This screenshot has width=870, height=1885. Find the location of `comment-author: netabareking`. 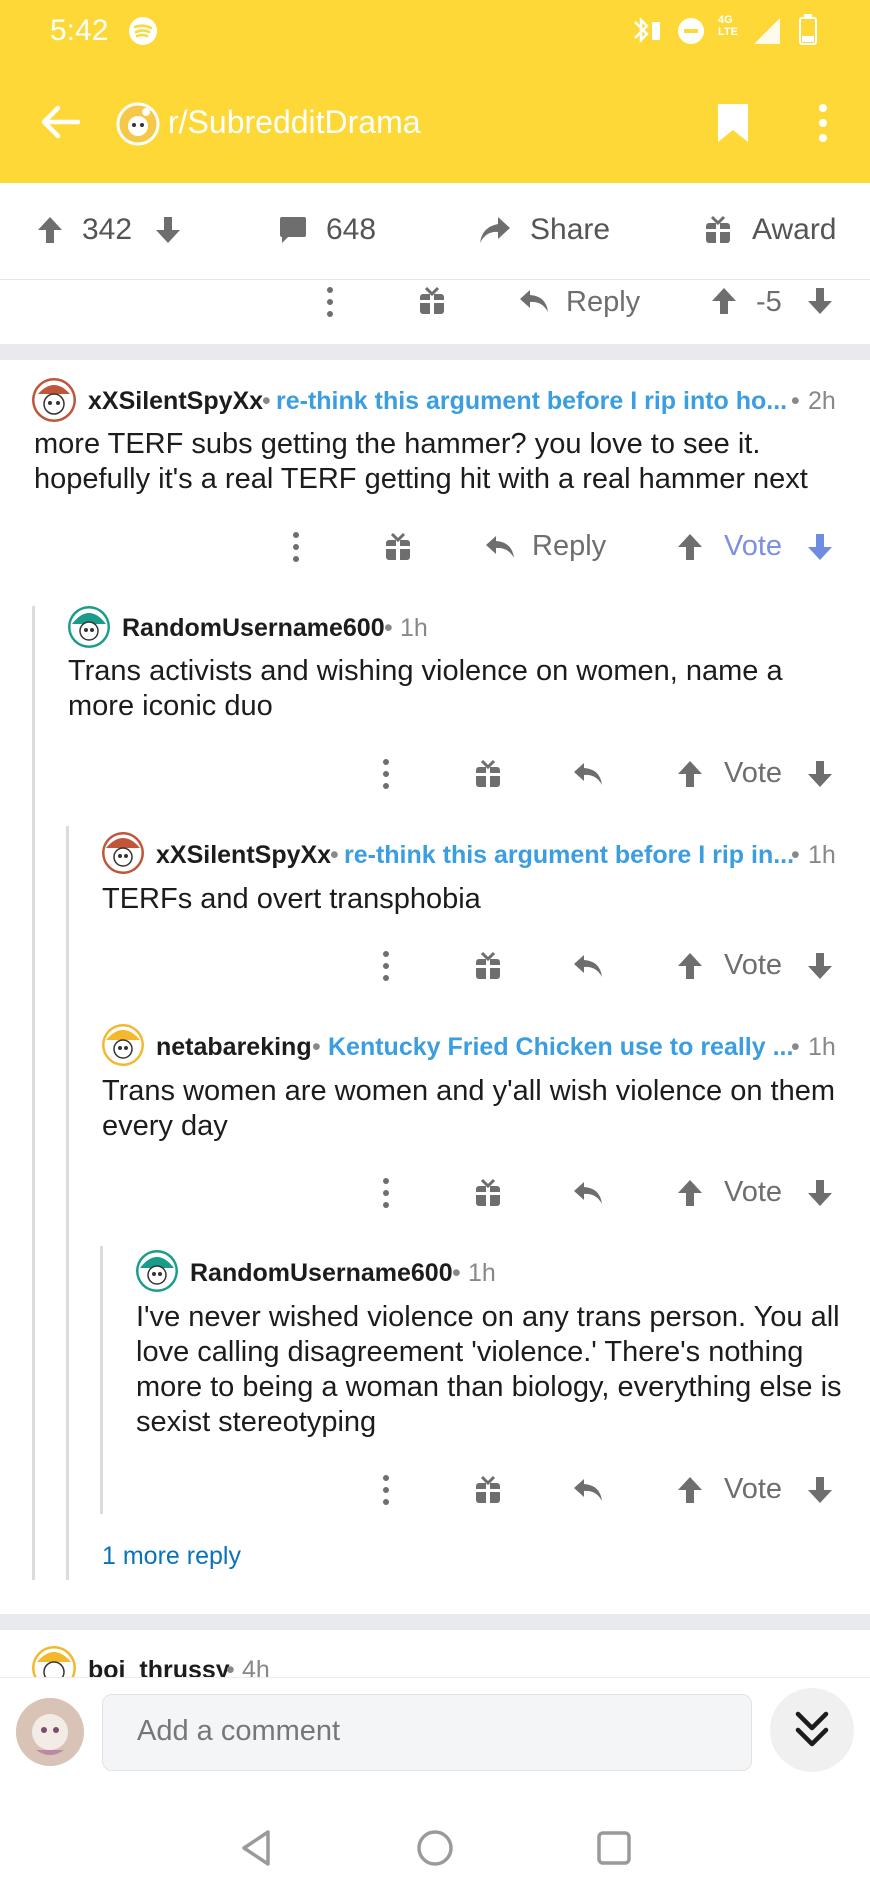

comment-author: netabareking is located at coordinates (234, 1047).